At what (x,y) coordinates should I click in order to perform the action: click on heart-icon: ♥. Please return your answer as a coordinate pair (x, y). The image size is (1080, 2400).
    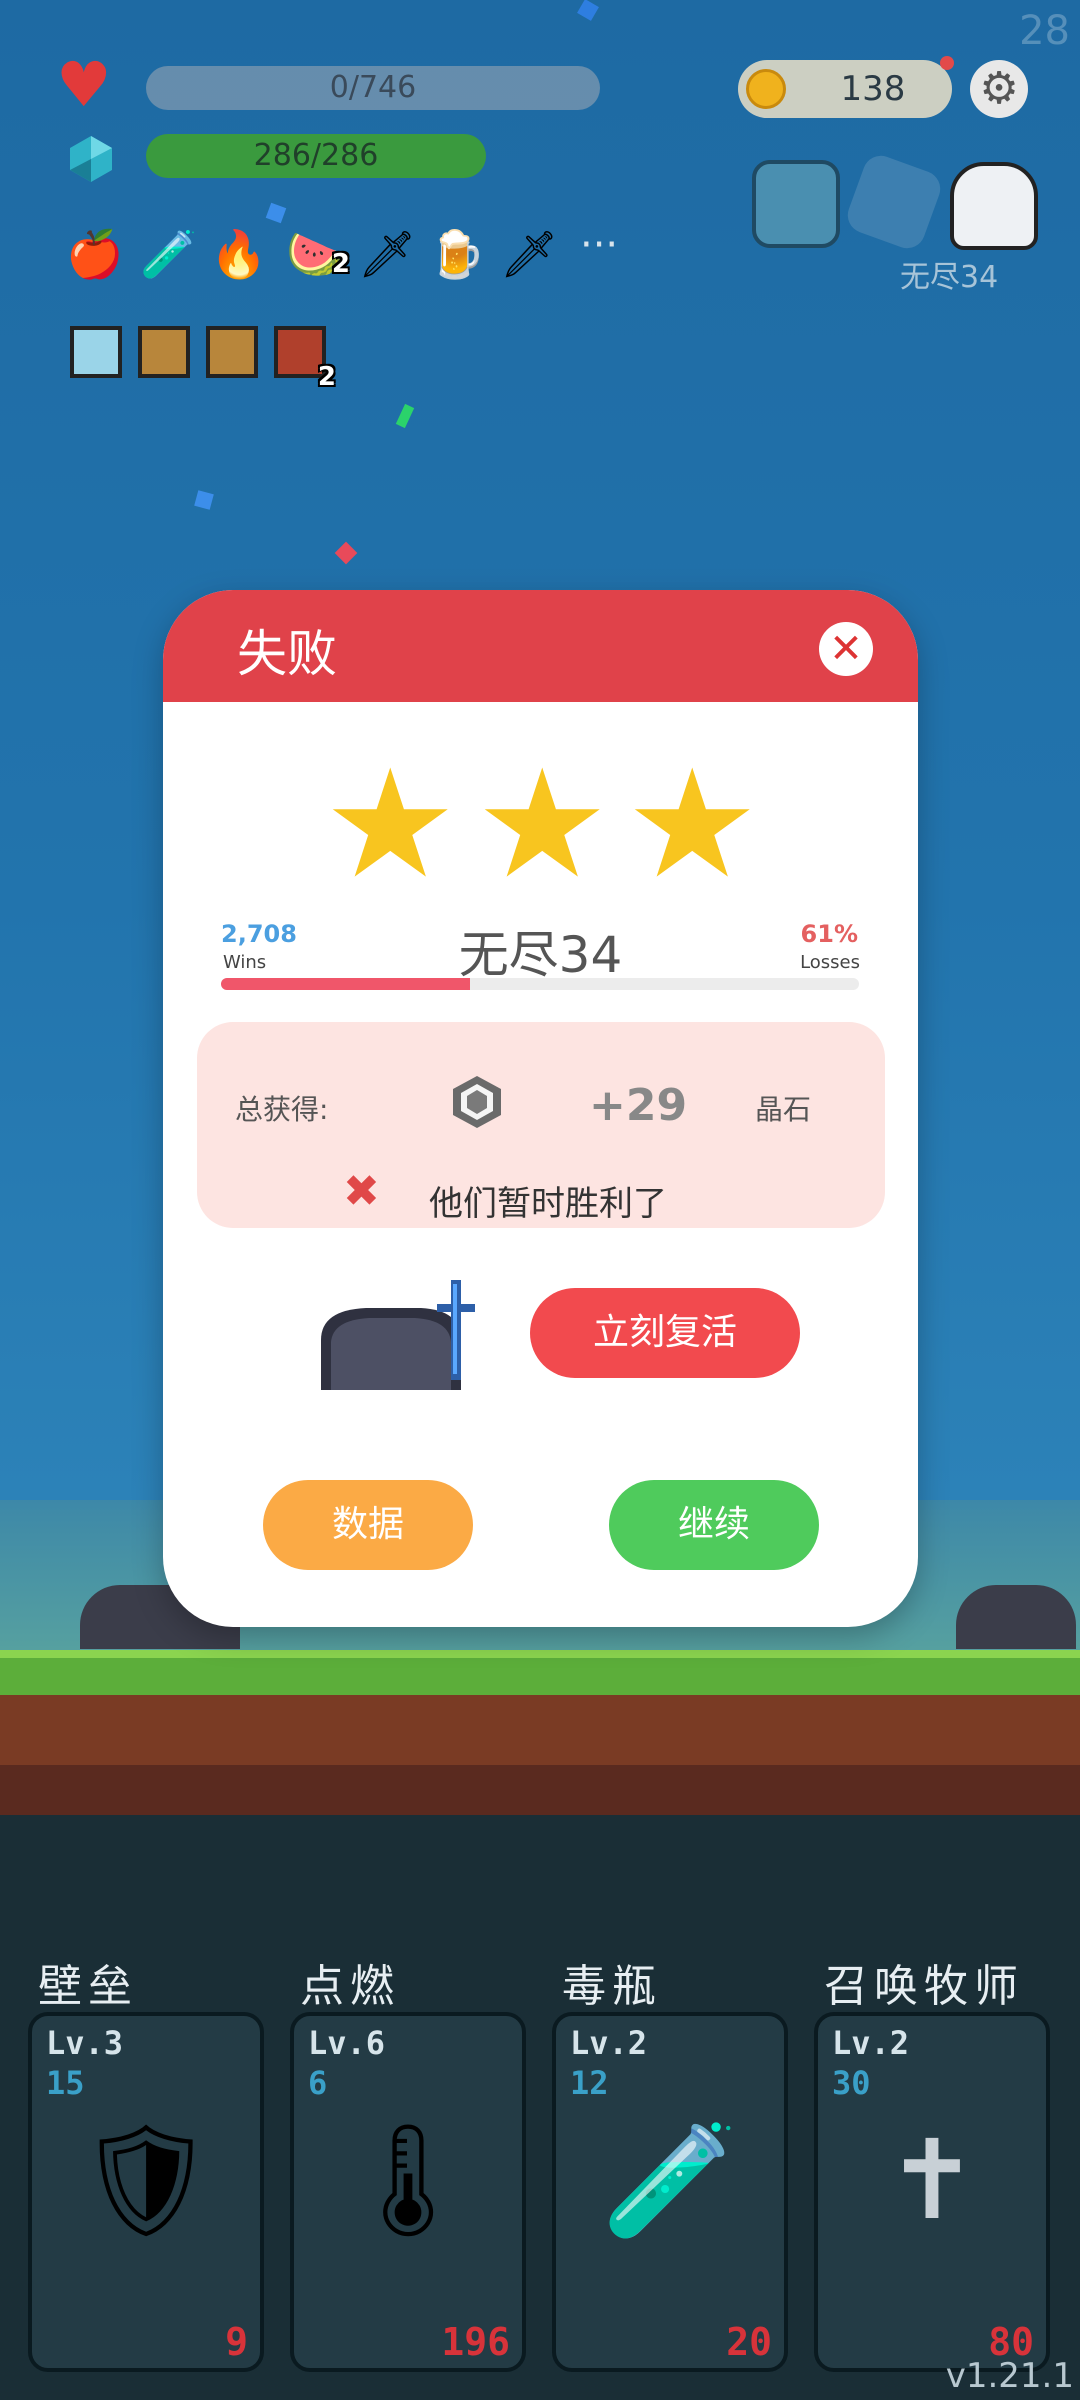
    Looking at the image, I should click on (84, 84).